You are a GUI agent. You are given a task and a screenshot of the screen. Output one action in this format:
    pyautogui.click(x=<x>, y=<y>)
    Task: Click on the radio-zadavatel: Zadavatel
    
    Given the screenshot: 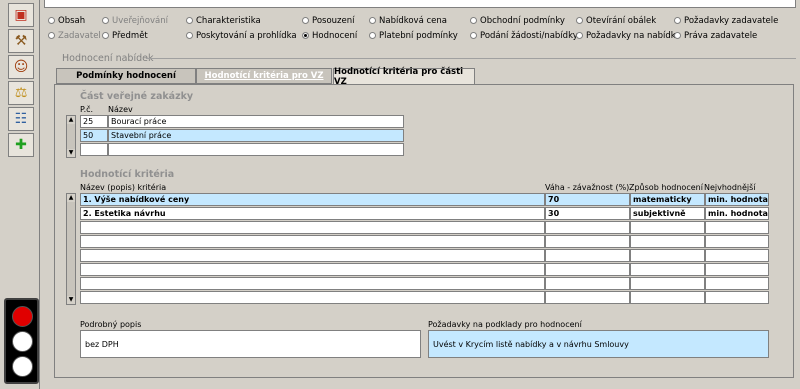 What is the action you would take?
    pyautogui.click(x=74, y=36)
    